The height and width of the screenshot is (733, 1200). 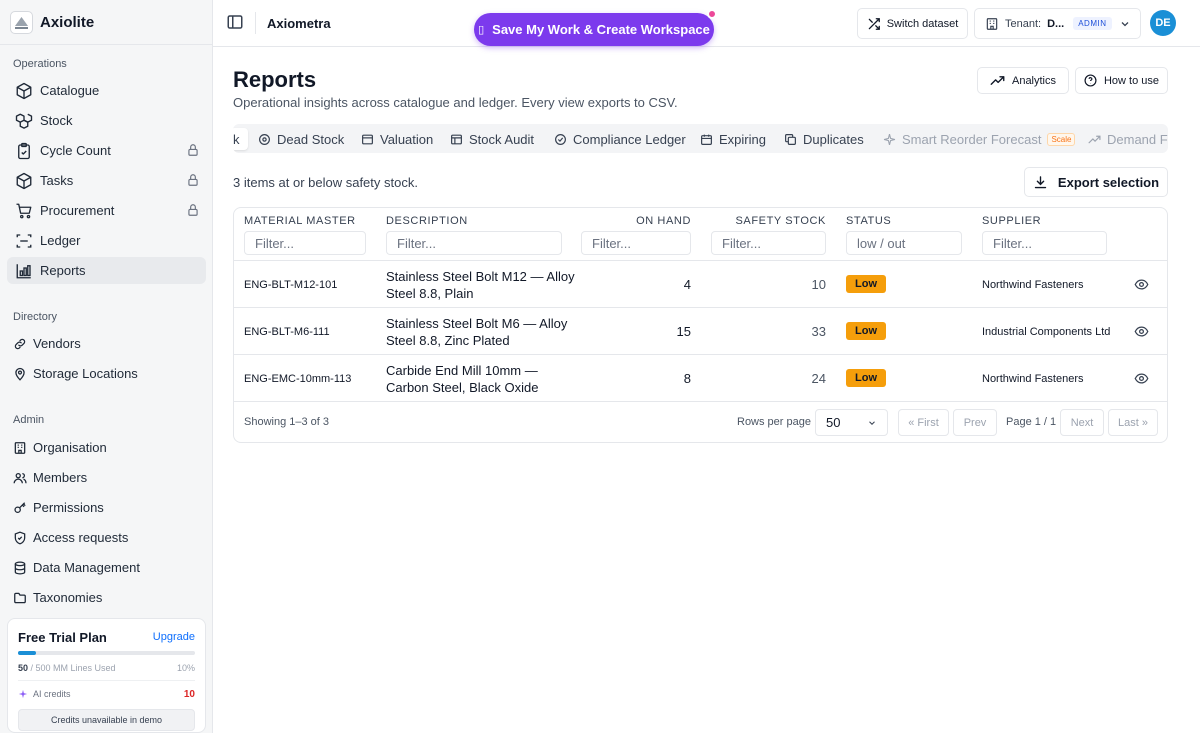 What do you see at coordinates (427, 221) in the screenshot?
I see `column-header-description: DESCRIPTION` at bounding box center [427, 221].